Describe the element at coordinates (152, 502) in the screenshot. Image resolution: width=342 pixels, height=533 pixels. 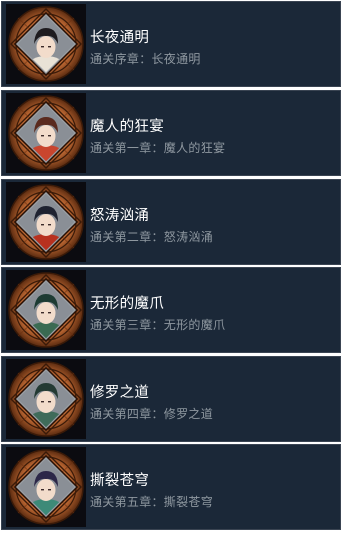
I see `achievement-description: 通关第五章：撕裂苍穹` at that location.